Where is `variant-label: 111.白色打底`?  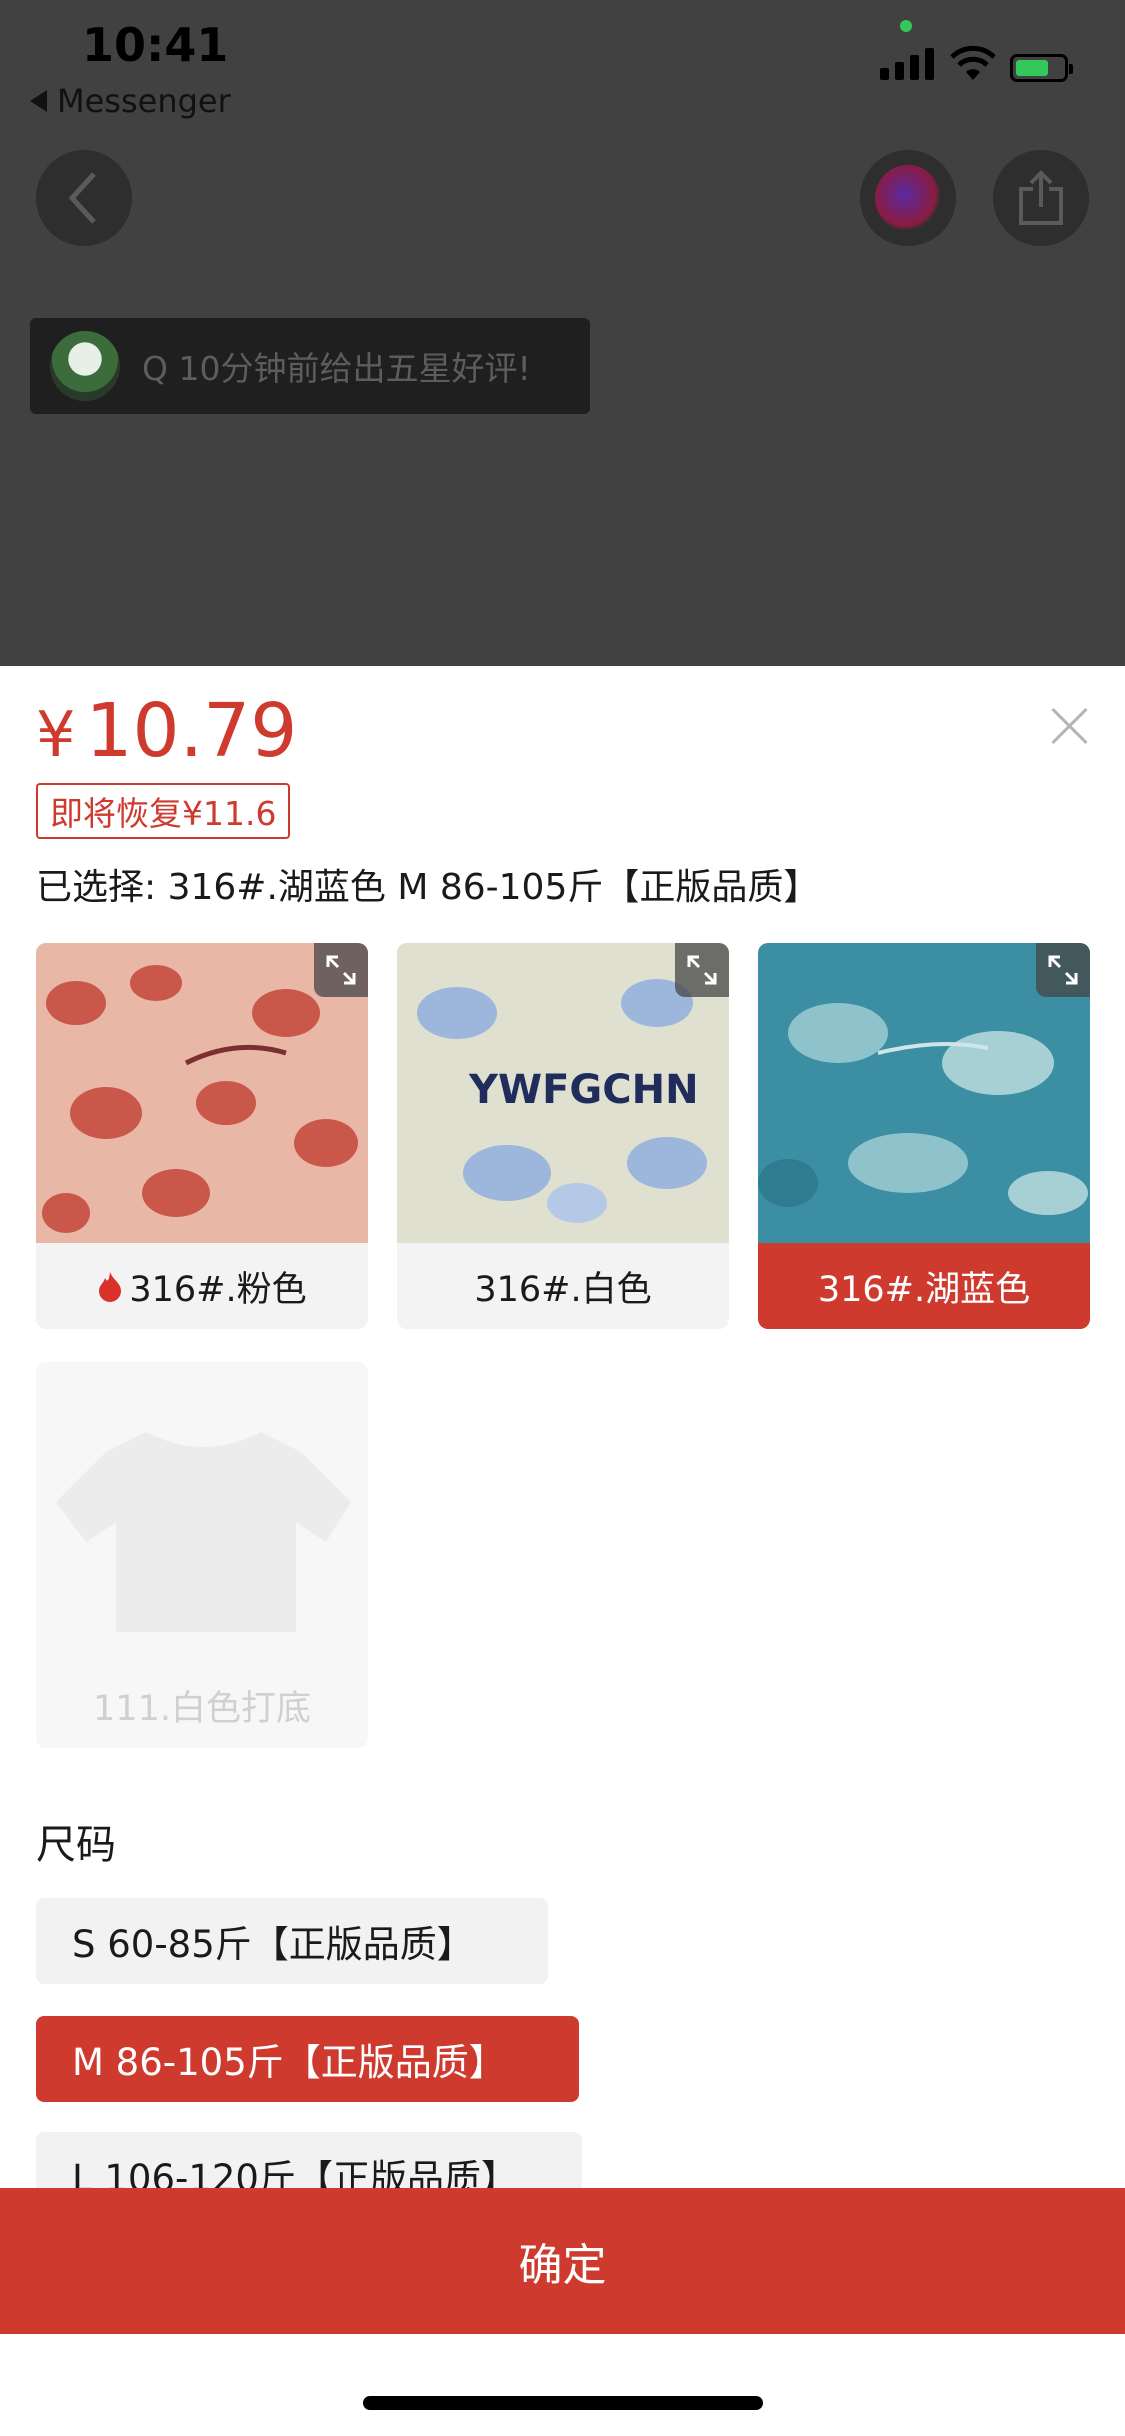 variant-label: 111.白色打底 is located at coordinates (202, 1708).